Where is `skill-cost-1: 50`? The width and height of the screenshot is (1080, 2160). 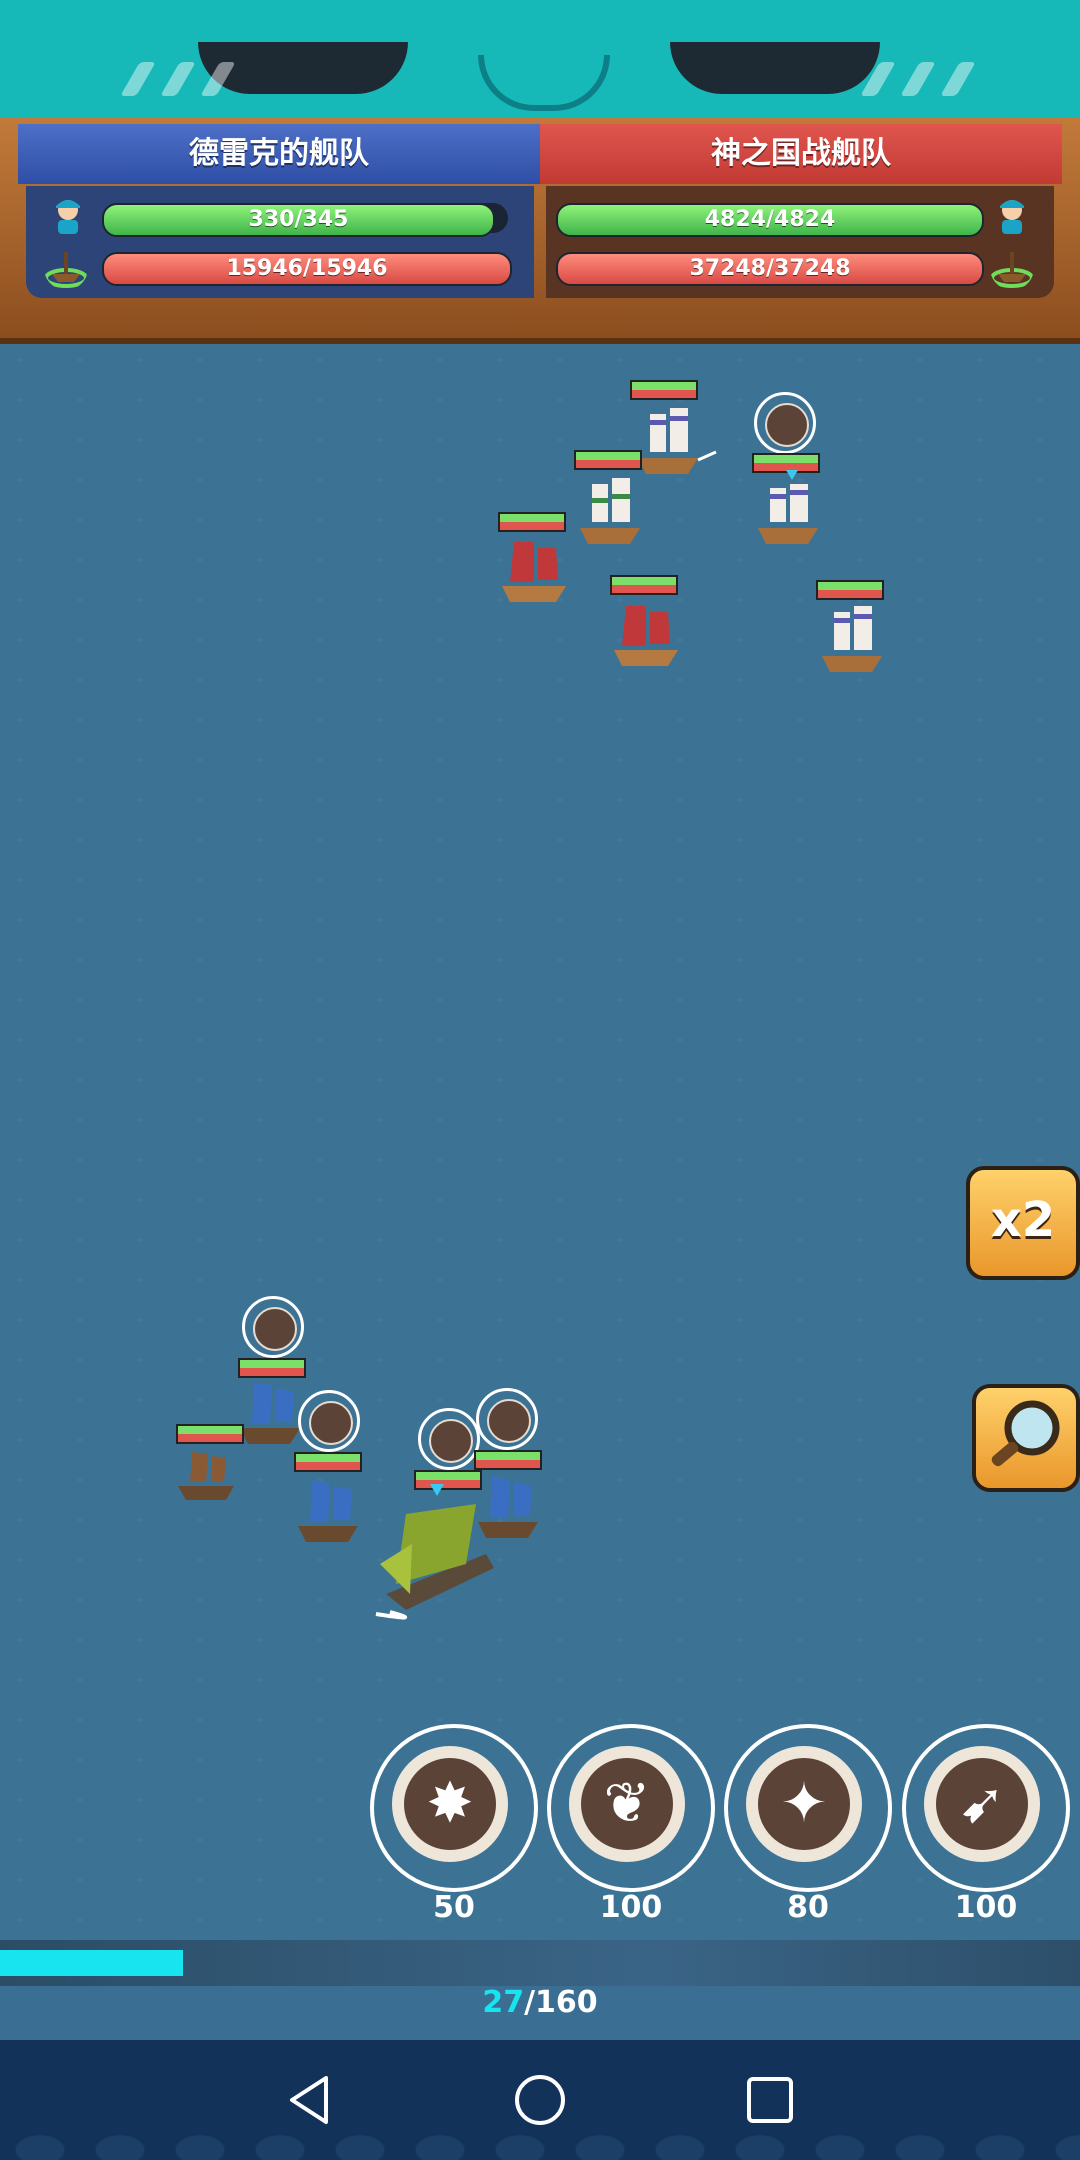 skill-cost-1: 50 is located at coordinates (454, 1907).